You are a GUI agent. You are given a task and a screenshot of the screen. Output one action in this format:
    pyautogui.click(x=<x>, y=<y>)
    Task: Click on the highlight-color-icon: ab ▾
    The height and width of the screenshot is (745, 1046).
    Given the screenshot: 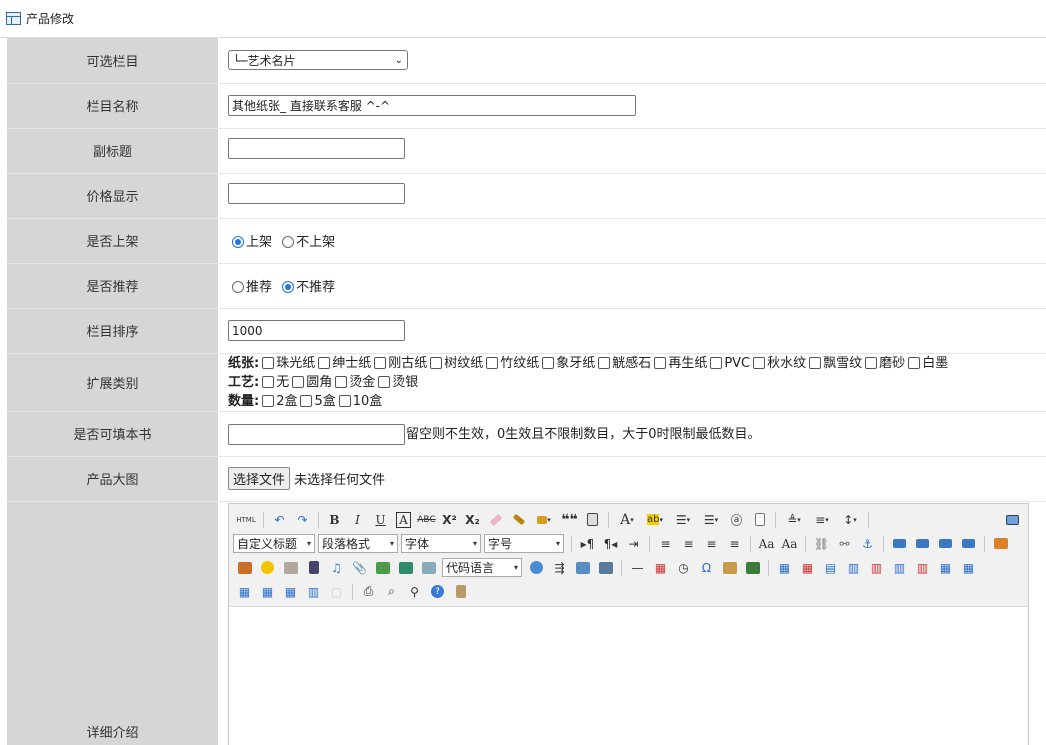 What is the action you would take?
    pyautogui.click(x=655, y=520)
    